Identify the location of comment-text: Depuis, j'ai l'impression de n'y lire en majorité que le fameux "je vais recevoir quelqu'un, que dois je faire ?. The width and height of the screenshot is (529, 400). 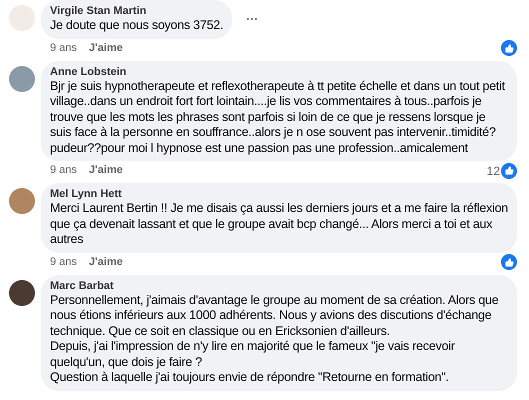
(253, 354).